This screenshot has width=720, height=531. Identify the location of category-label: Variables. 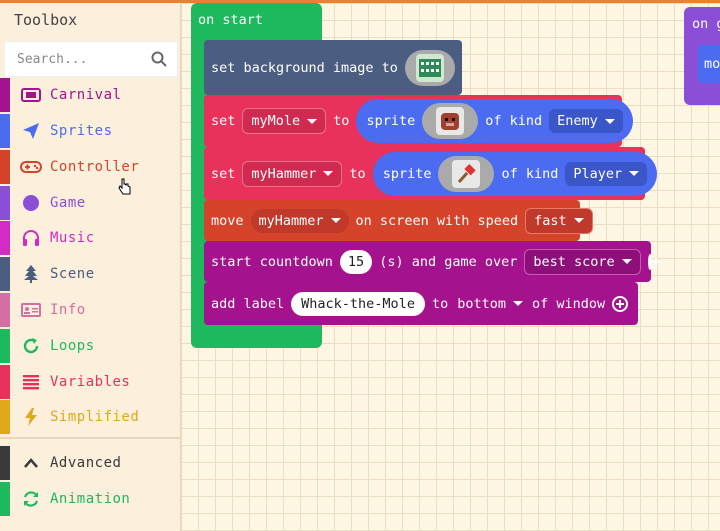
(90, 382).